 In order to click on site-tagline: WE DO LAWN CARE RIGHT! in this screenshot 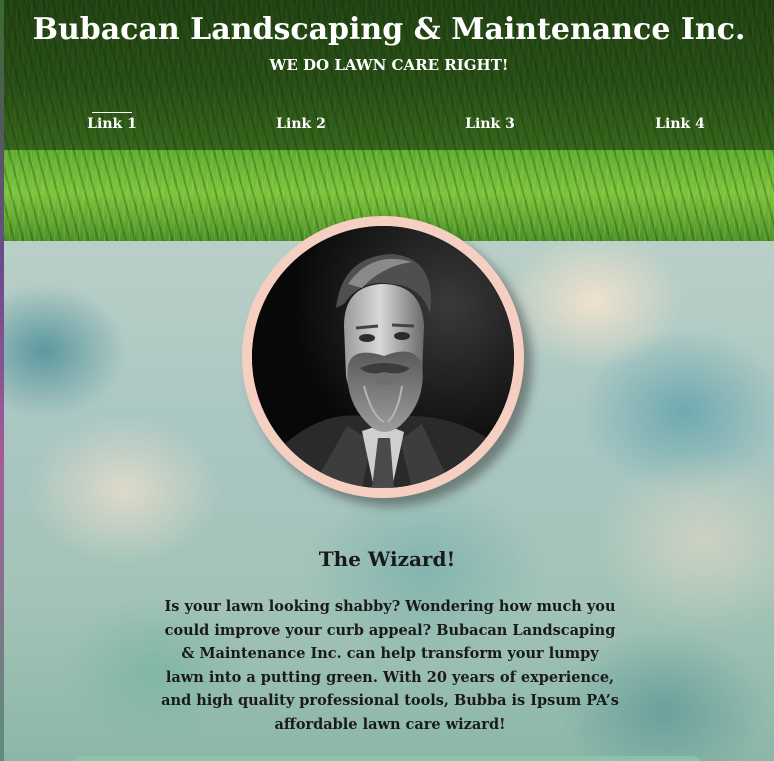, I will do `click(389, 65)`.